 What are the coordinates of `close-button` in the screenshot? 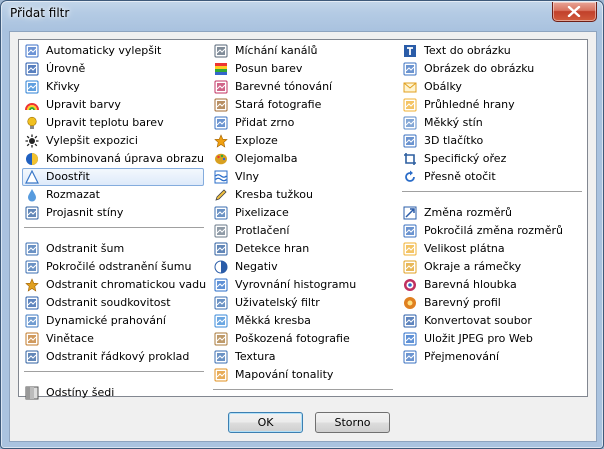 It's located at (574, 12).